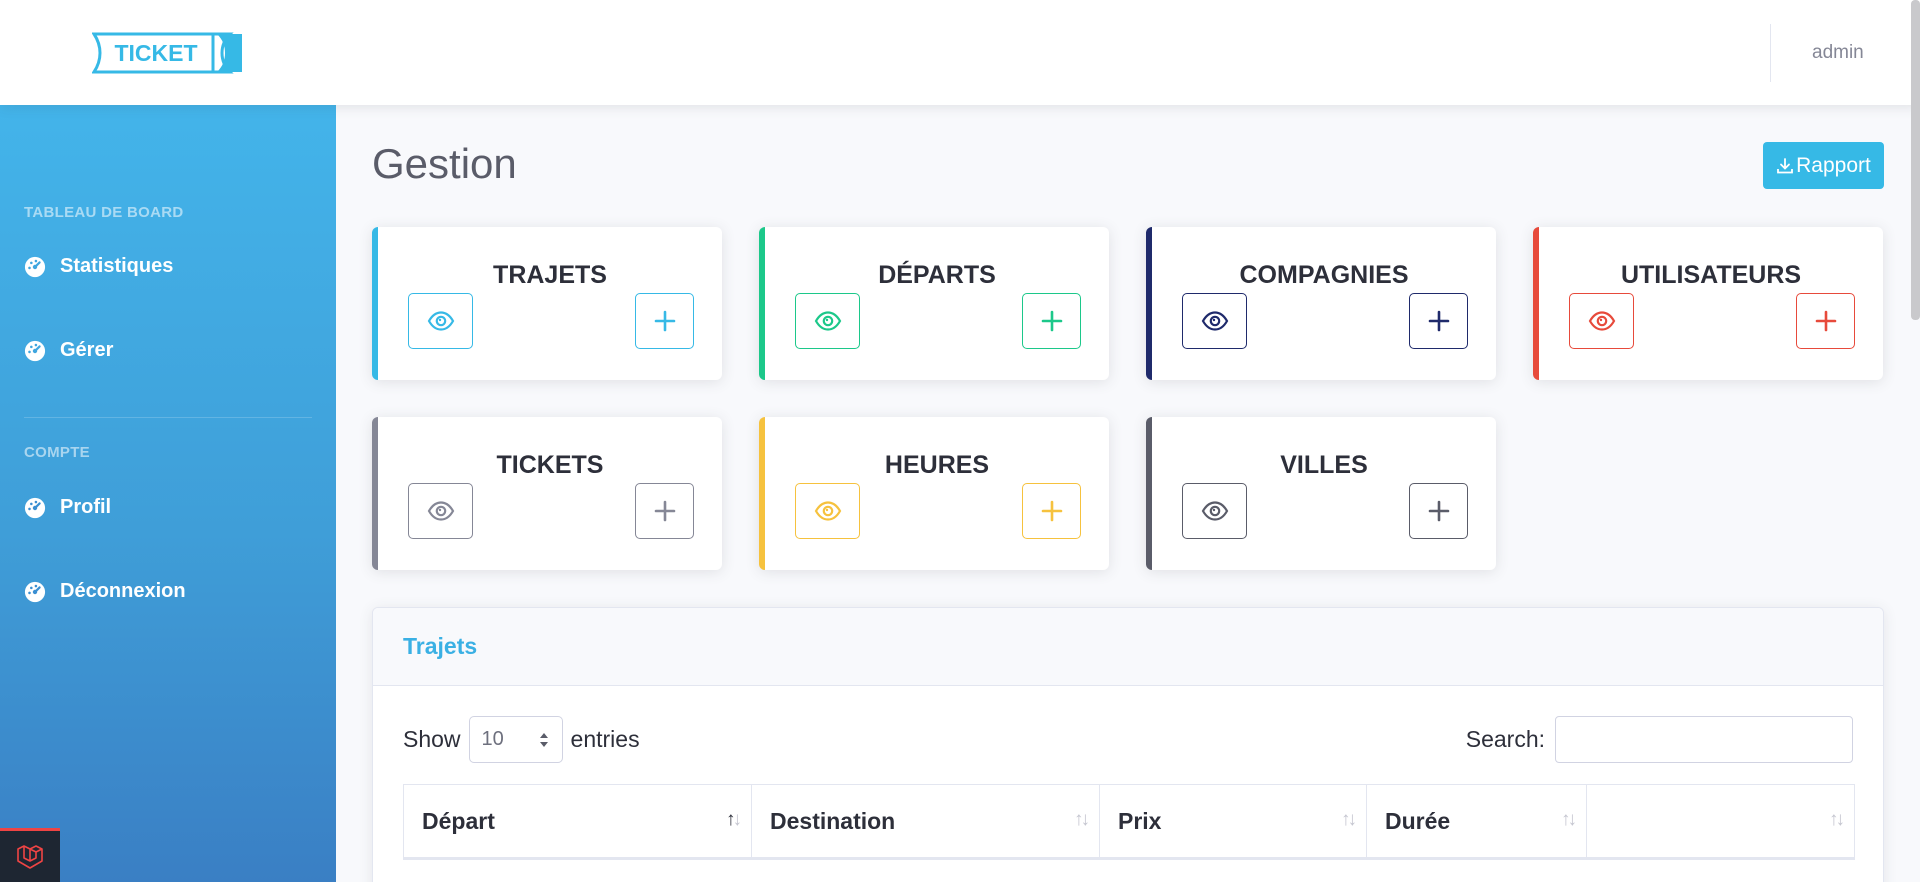 The height and width of the screenshot is (882, 1920). I want to click on panel-header: Trajets, so click(1128, 647).